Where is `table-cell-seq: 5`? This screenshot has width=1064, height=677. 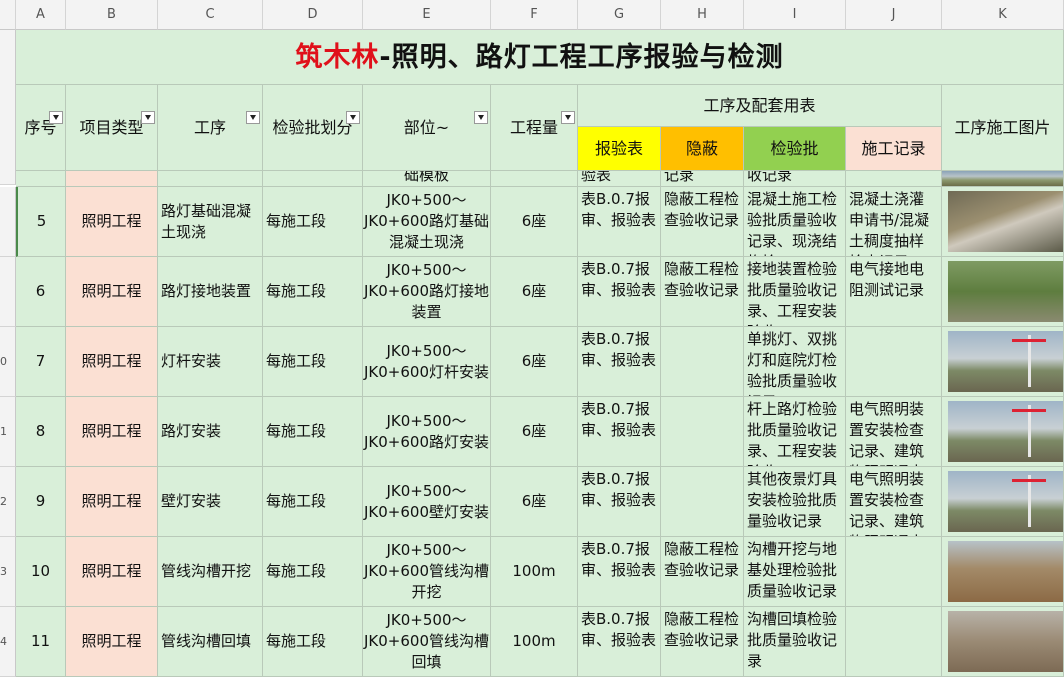
table-cell-seq: 5 is located at coordinates (41, 222).